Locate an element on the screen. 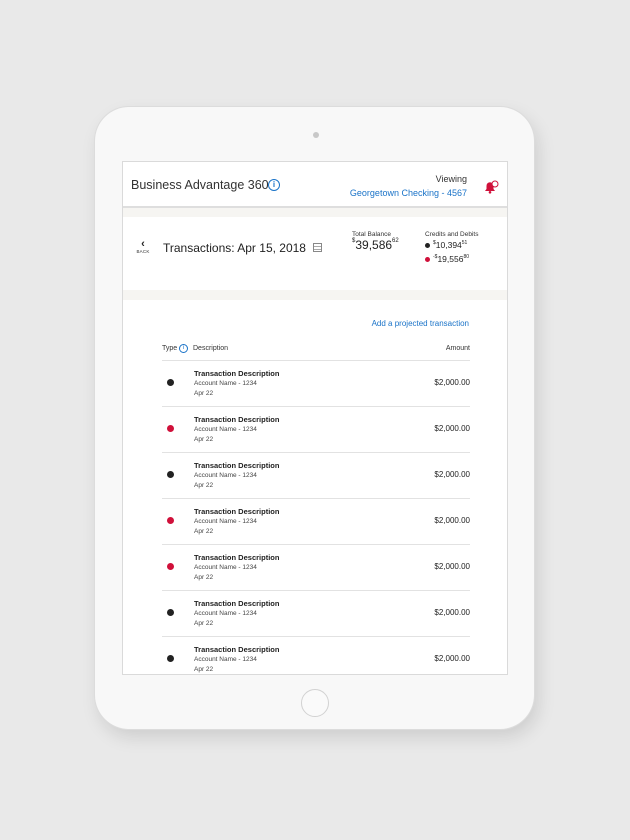 Image resolution: width=630 pixels, height=840 pixels. notification-bell-icon is located at coordinates (491, 187).